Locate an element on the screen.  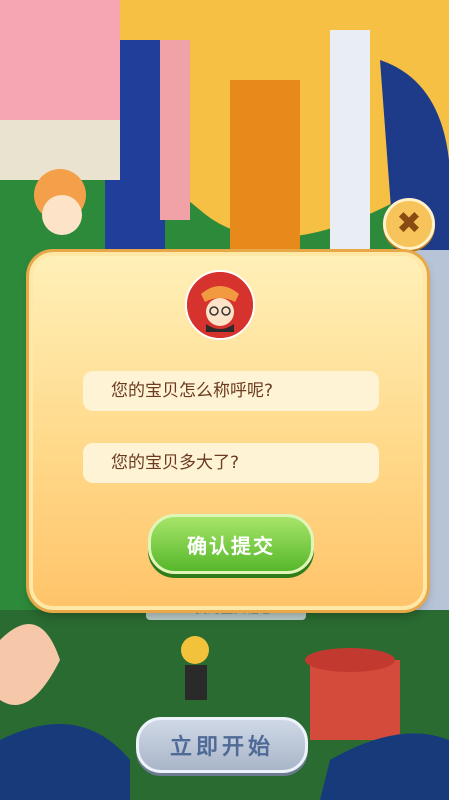
close-icon: ✖ is located at coordinates (409, 223).